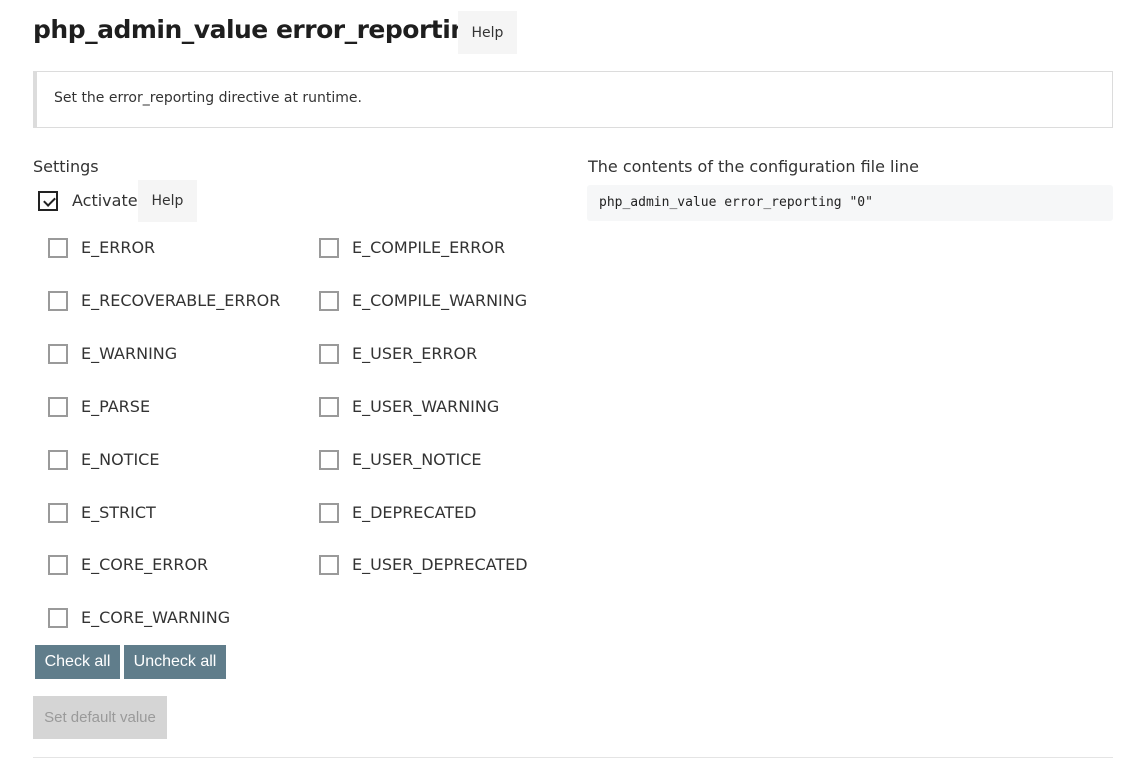  What do you see at coordinates (425, 407) in the screenshot?
I see `error-option-label: E_USER_WARNING` at bounding box center [425, 407].